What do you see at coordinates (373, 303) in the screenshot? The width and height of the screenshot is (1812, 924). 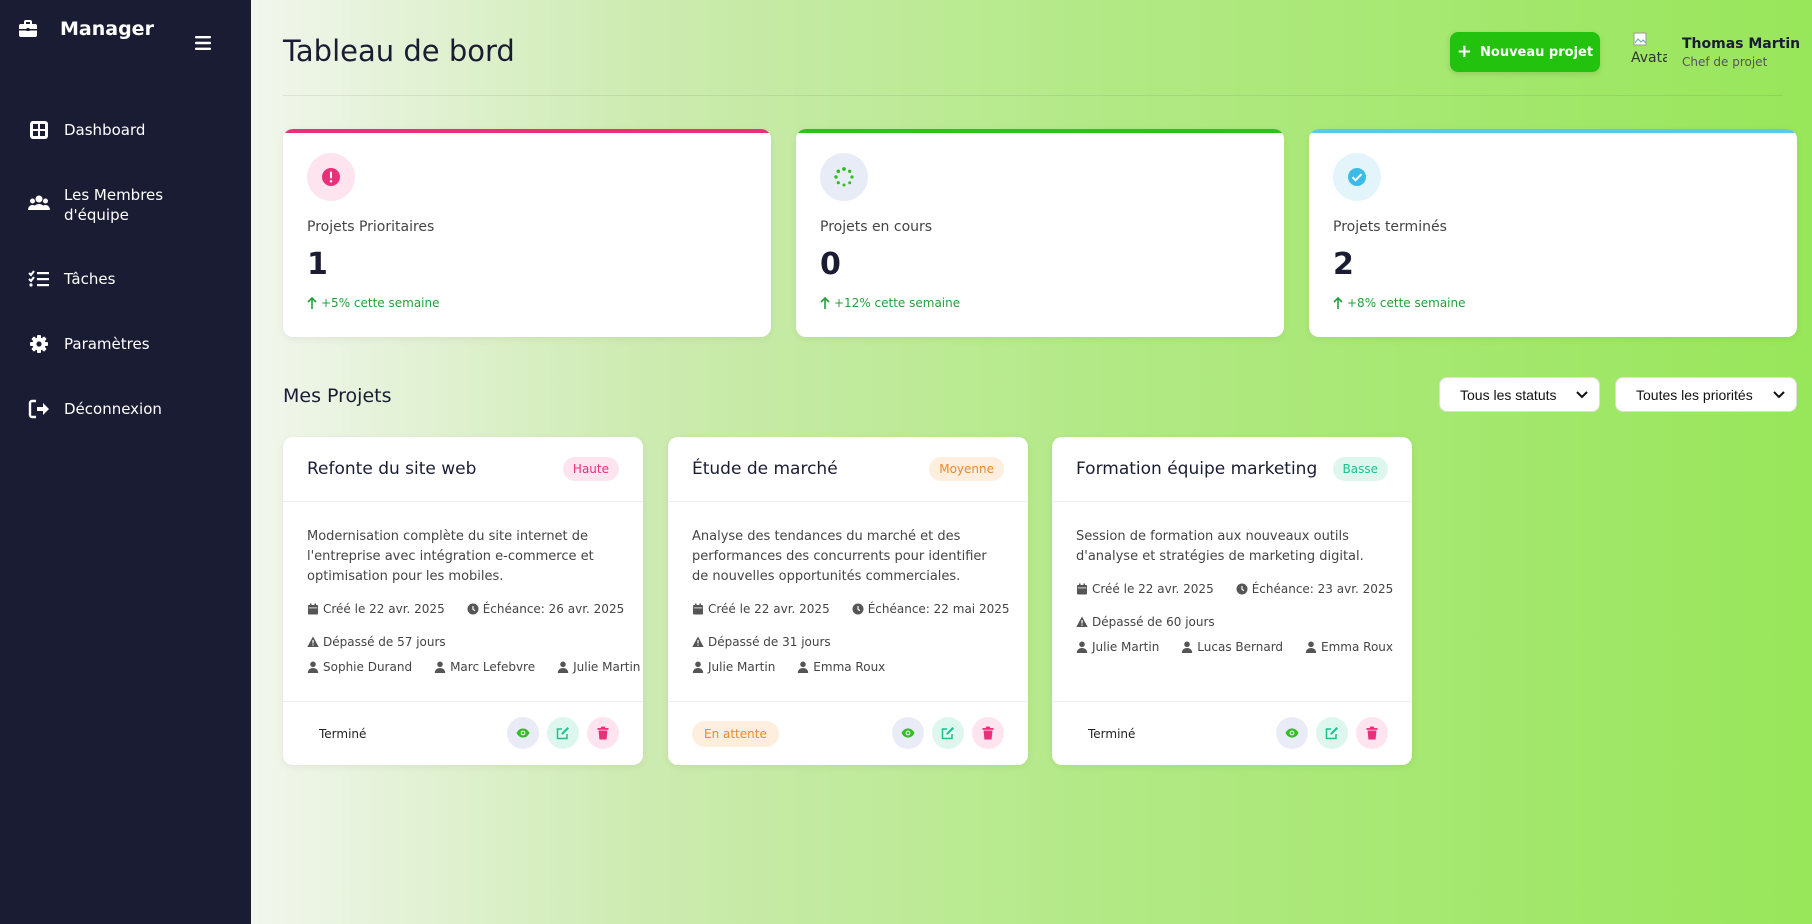 I see `stat-trend: +5% cette semaine` at bounding box center [373, 303].